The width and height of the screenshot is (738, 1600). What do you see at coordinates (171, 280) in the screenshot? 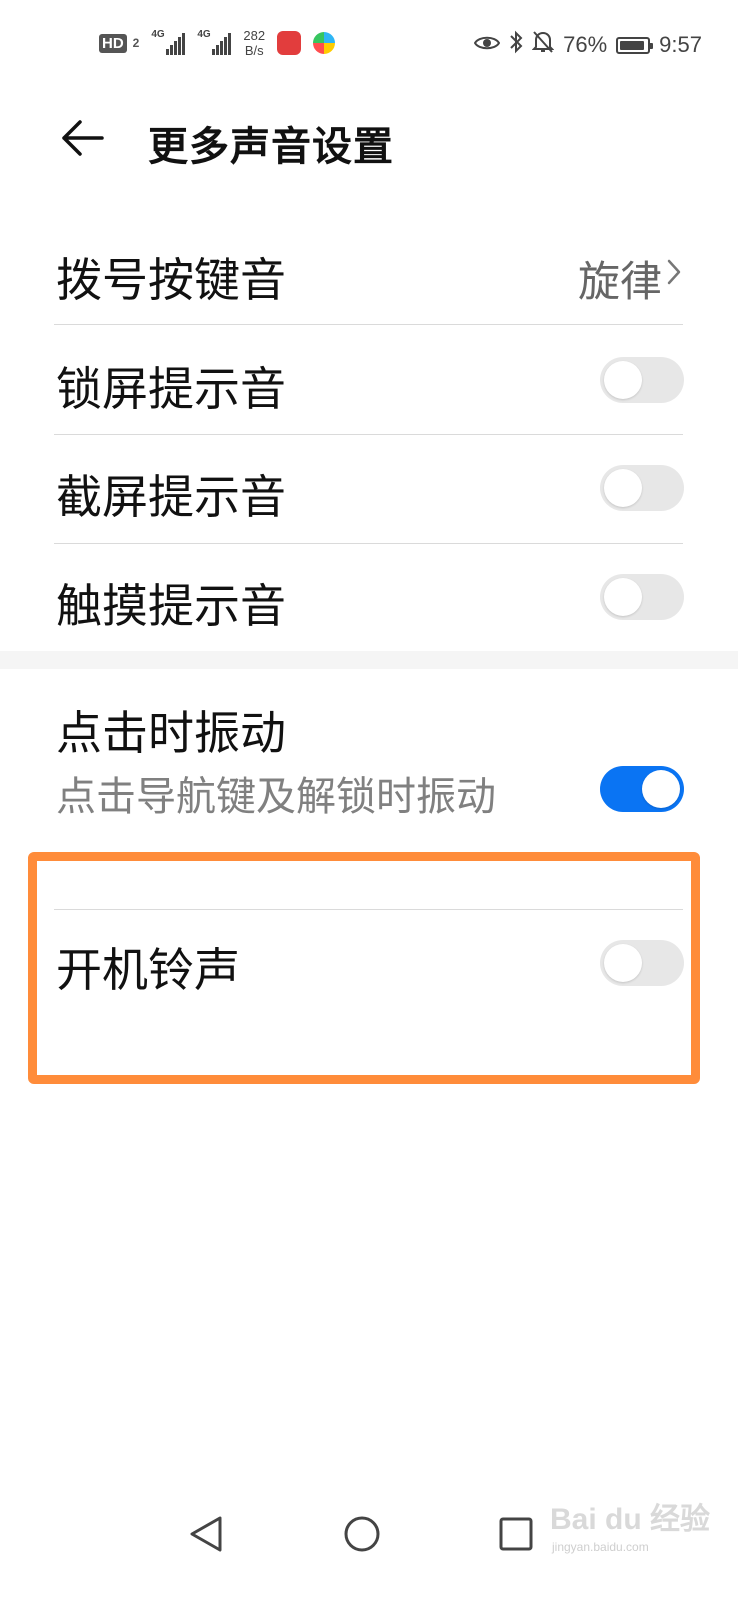
I see `dialpad-tone-label: 拨号按键音` at bounding box center [171, 280].